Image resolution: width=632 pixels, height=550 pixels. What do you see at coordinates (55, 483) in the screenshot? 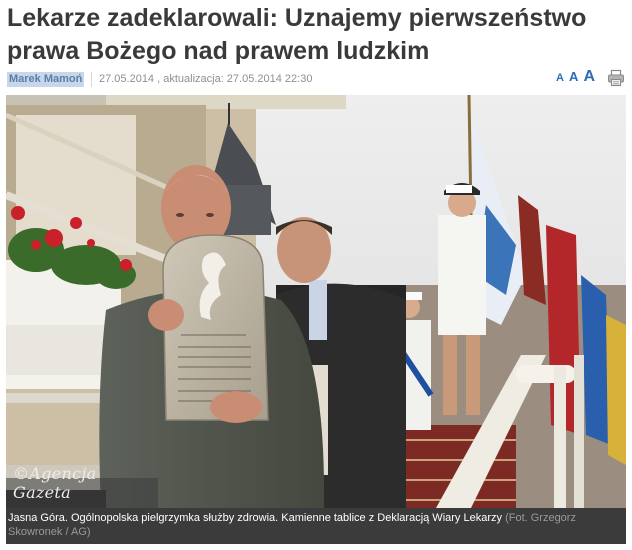
I see `watermark-text: ©Agencja Gazeta` at bounding box center [55, 483].